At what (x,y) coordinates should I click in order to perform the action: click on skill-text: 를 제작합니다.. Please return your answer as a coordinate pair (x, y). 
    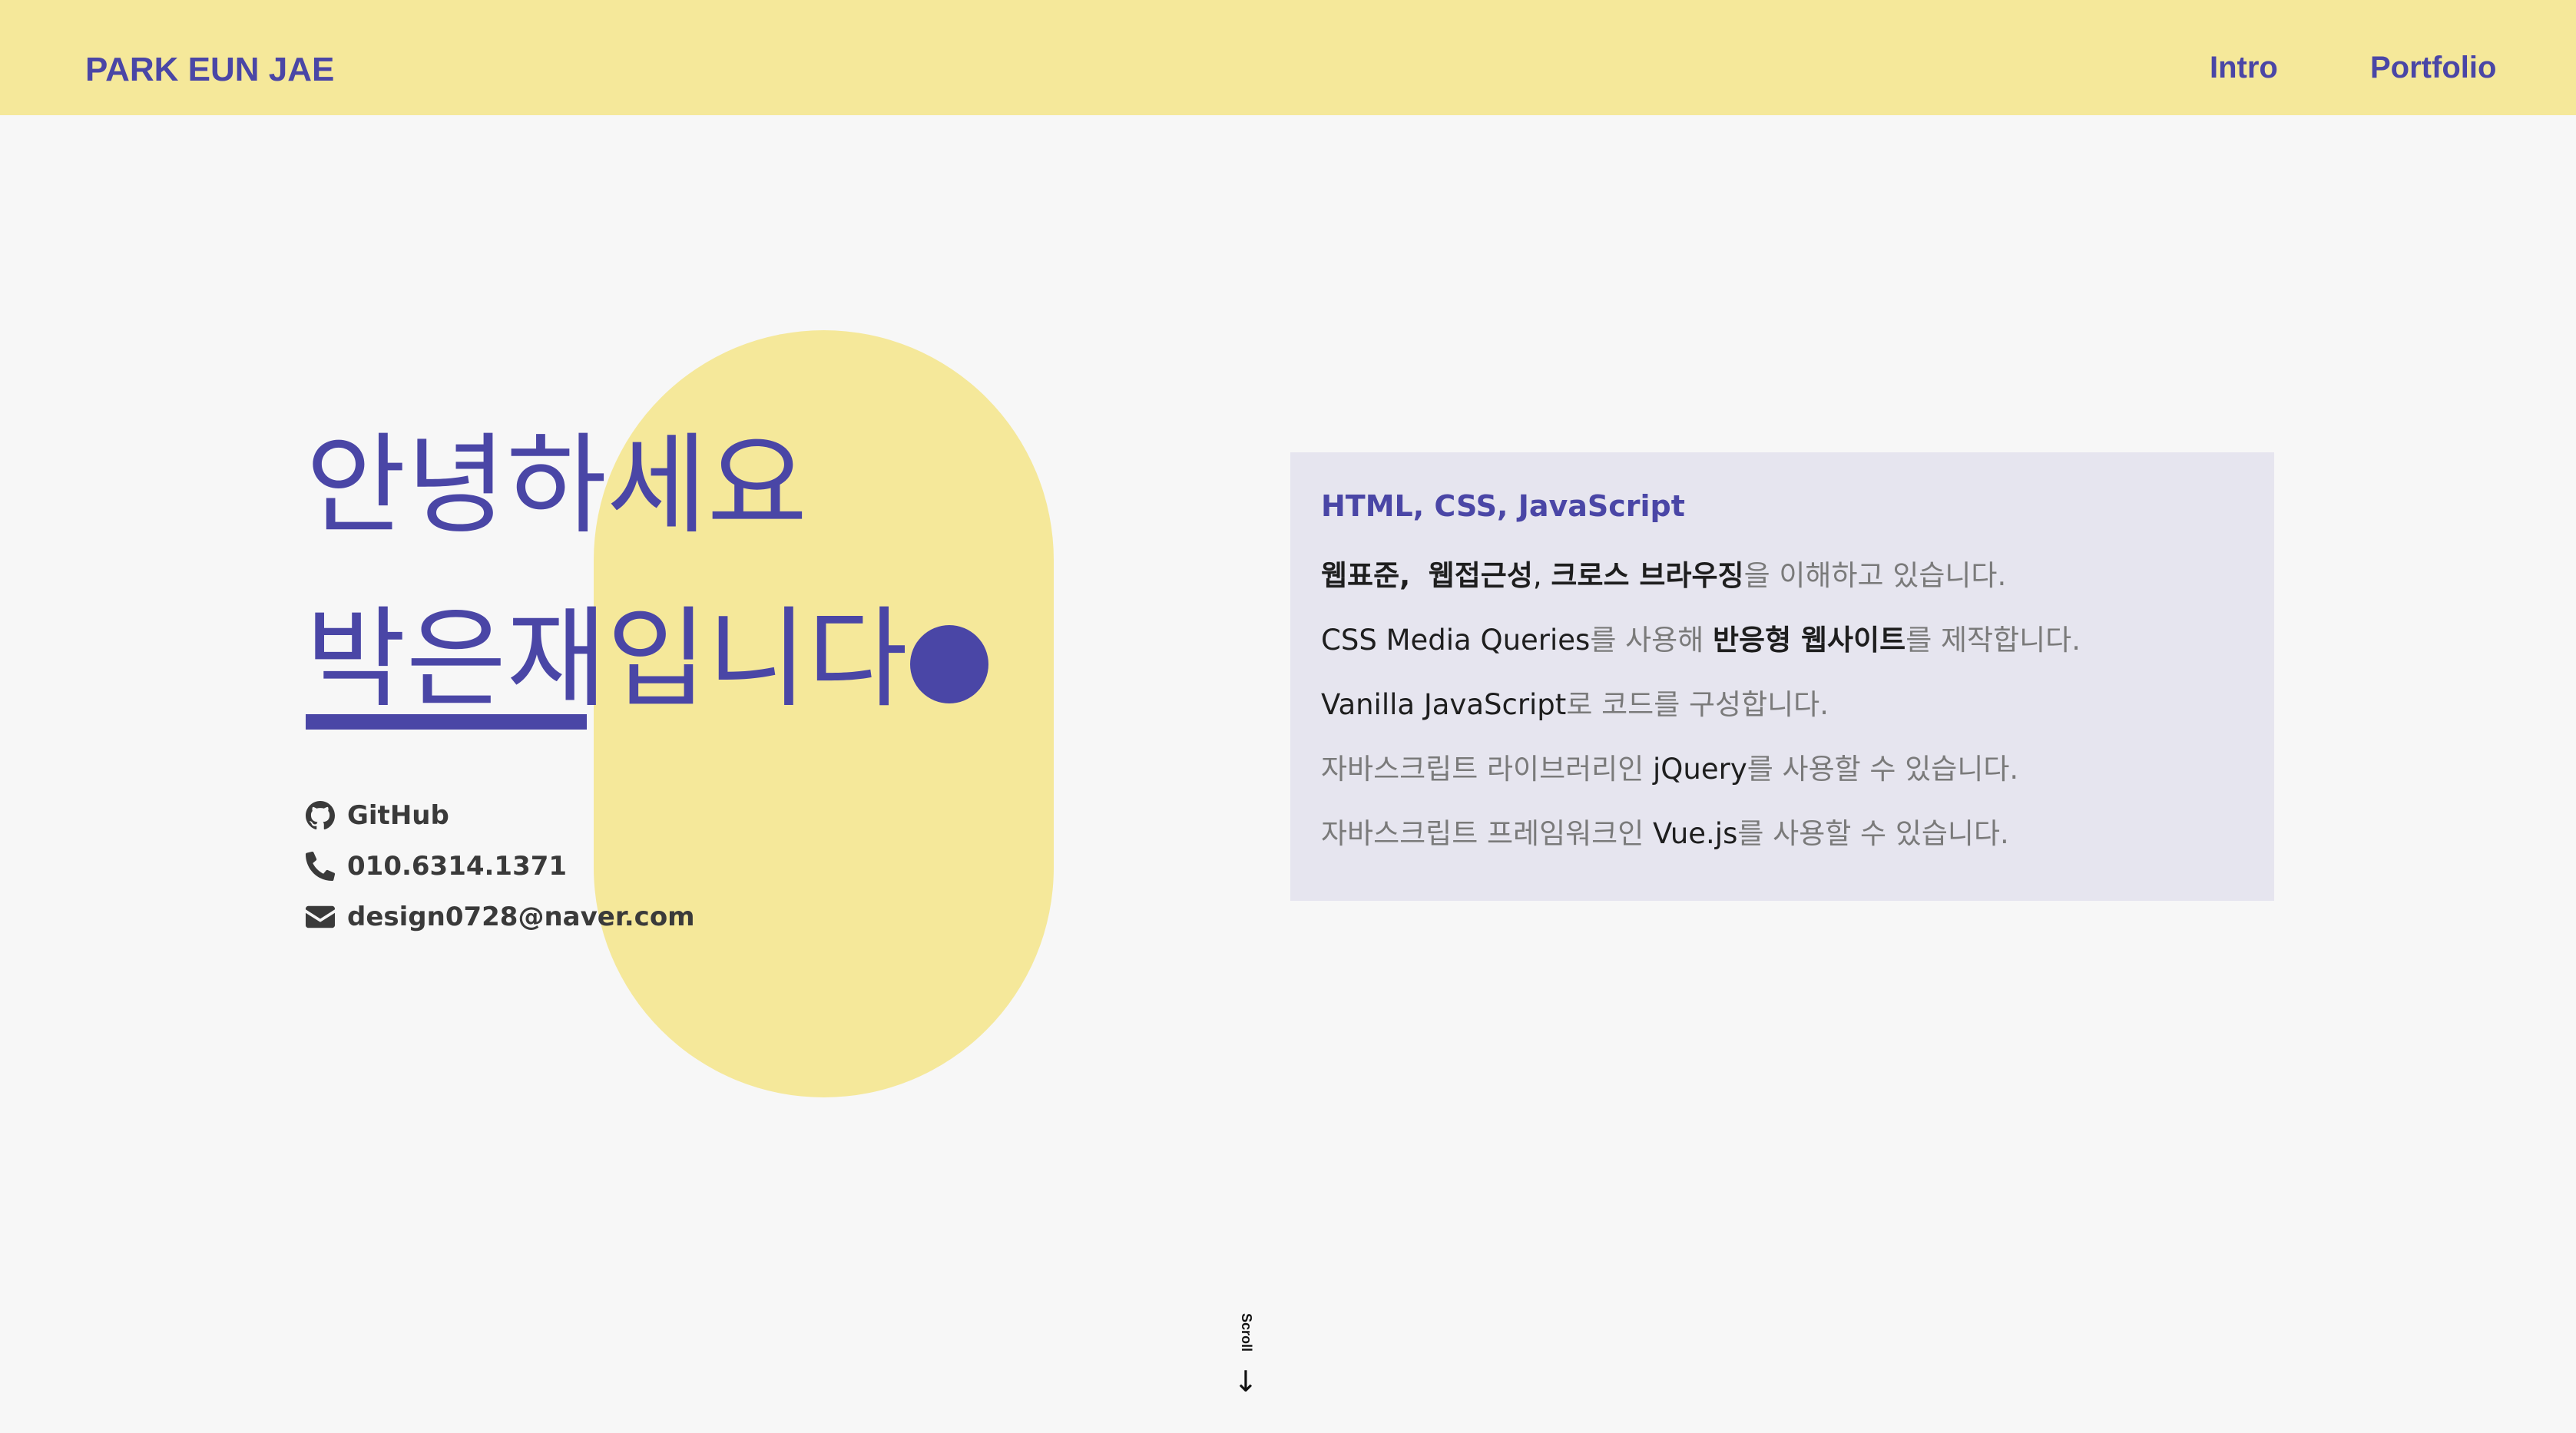
    Looking at the image, I should click on (1993, 640).